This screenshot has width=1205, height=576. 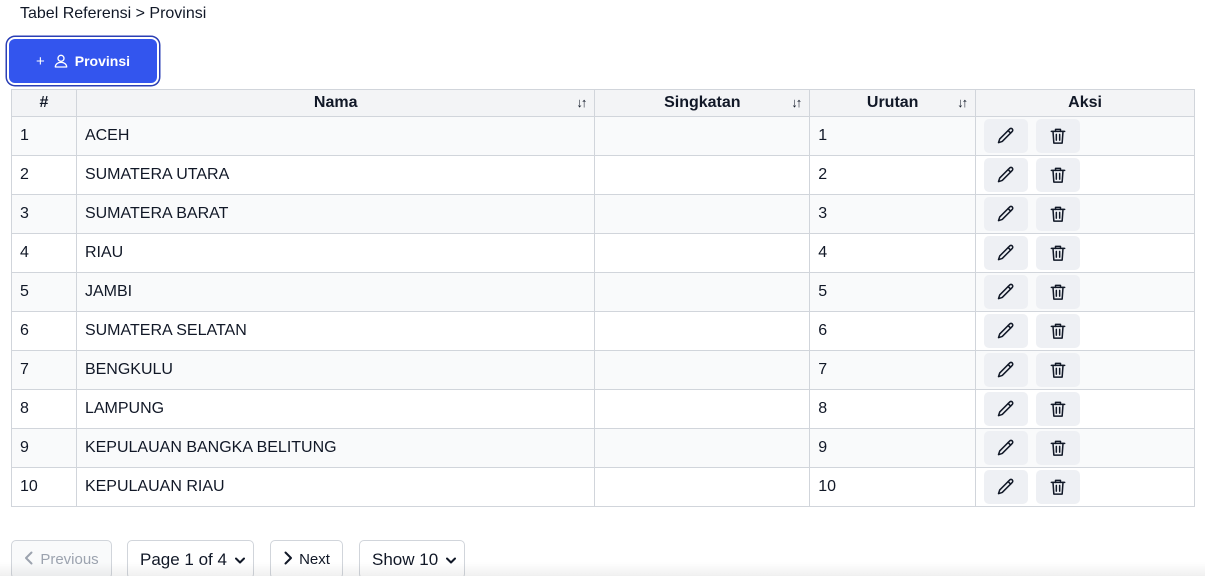 What do you see at coordinates (335, 409) in the screenshot?
I see `cell-nama: LAMPUNG` at bounding box center [335, 409].